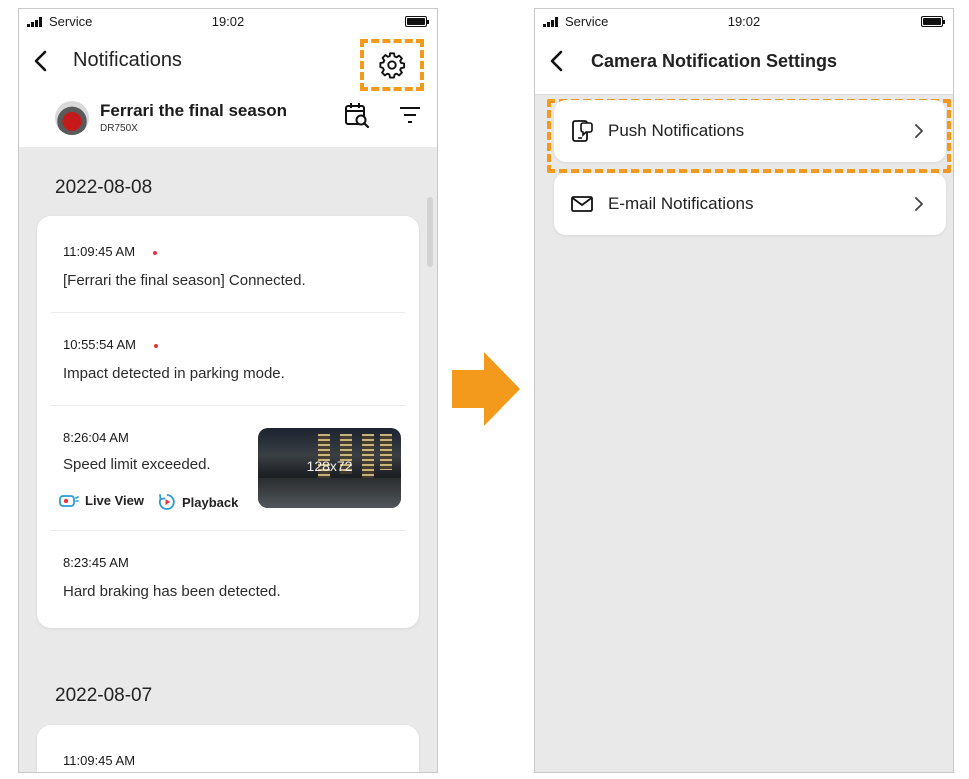 The width and height of the screenshot is (969, 779). What do you see at coordinates (127, 60) in the screenshot?
I see `page-title: Notifications` at bounding box center [127, 60].